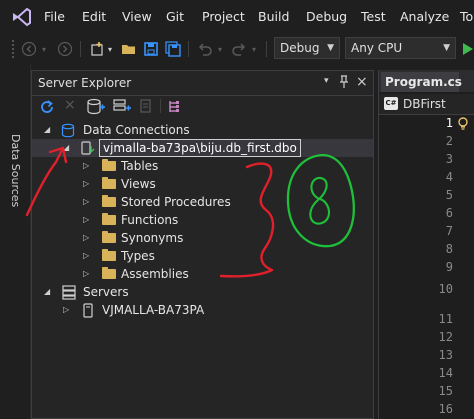 The width and height of the screenshot is (474, 419). I want to click on window-position-dropdown-icon: ▾, so click(326, 81).